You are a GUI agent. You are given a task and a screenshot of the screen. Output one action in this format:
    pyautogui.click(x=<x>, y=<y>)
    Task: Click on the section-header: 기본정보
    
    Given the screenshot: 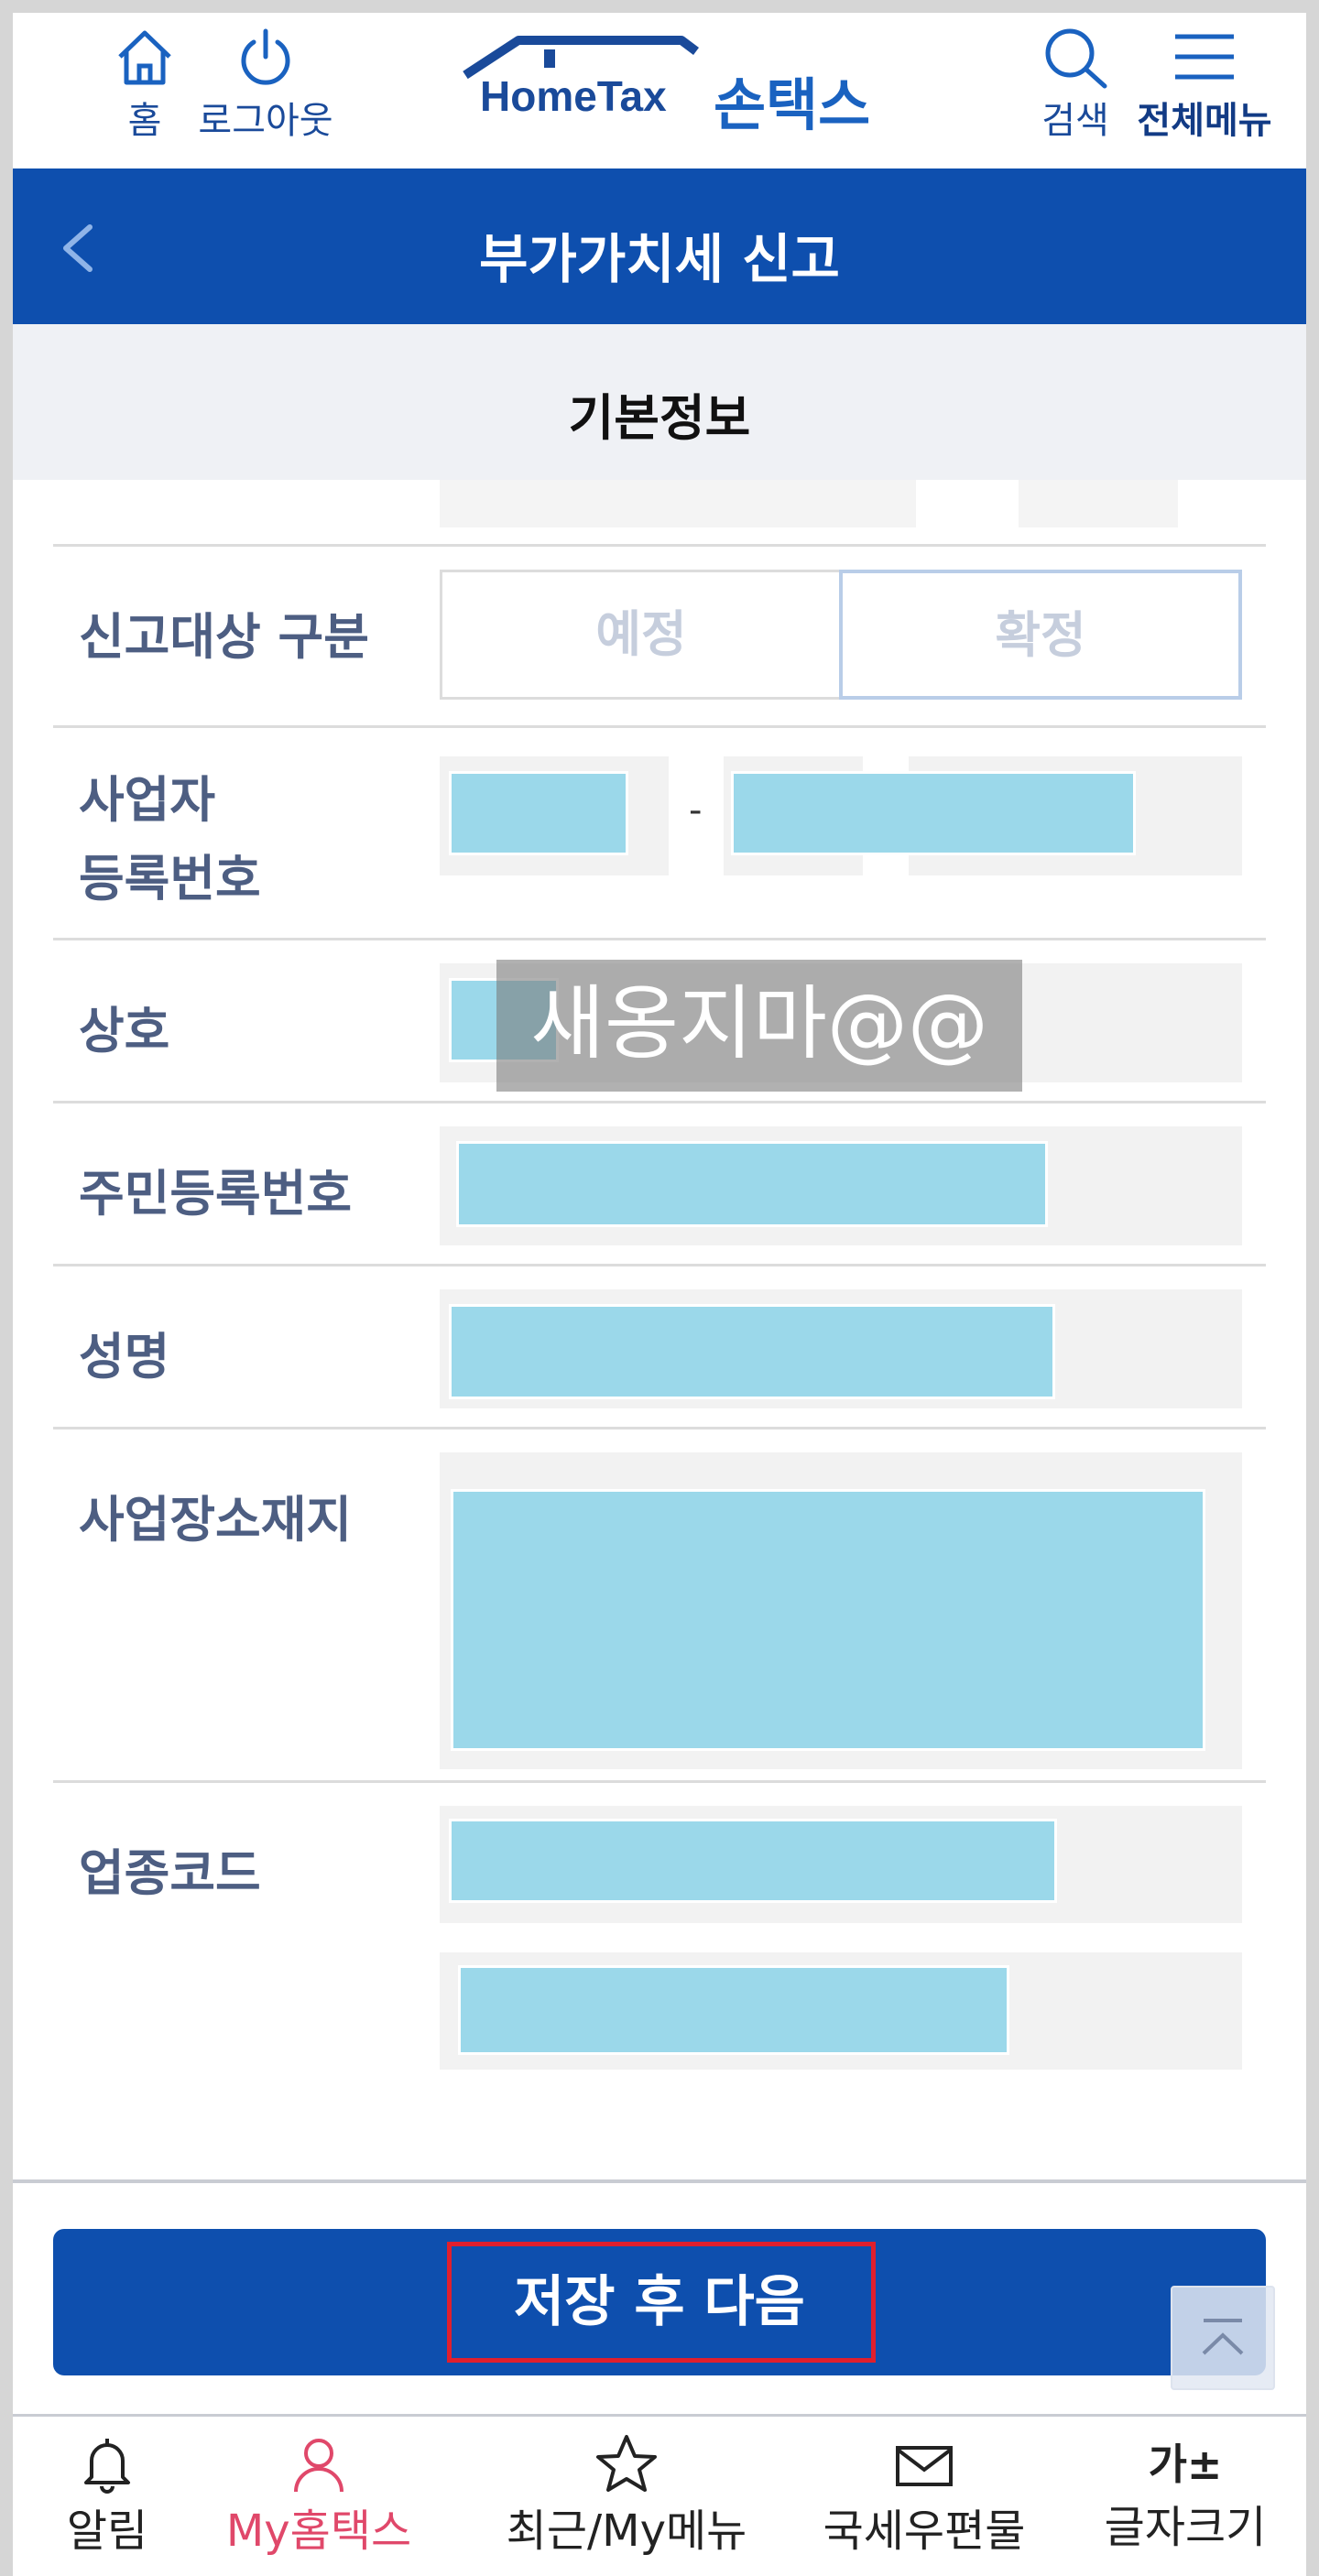 What is the action you would take?
    pyautogui.click(x=659, y=402)
    